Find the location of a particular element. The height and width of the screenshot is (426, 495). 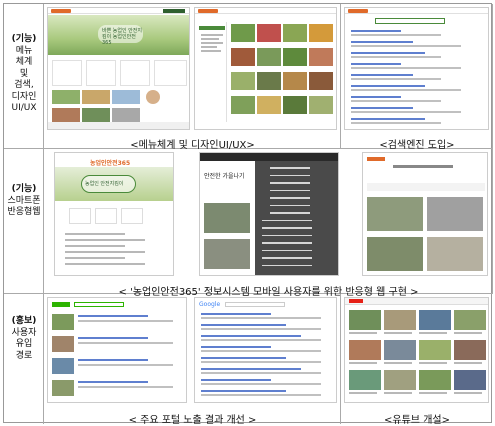

home-banner-text: 바쁜 농업인 안전지킴이 농업인안전365 is located at coordinates (122, 37).